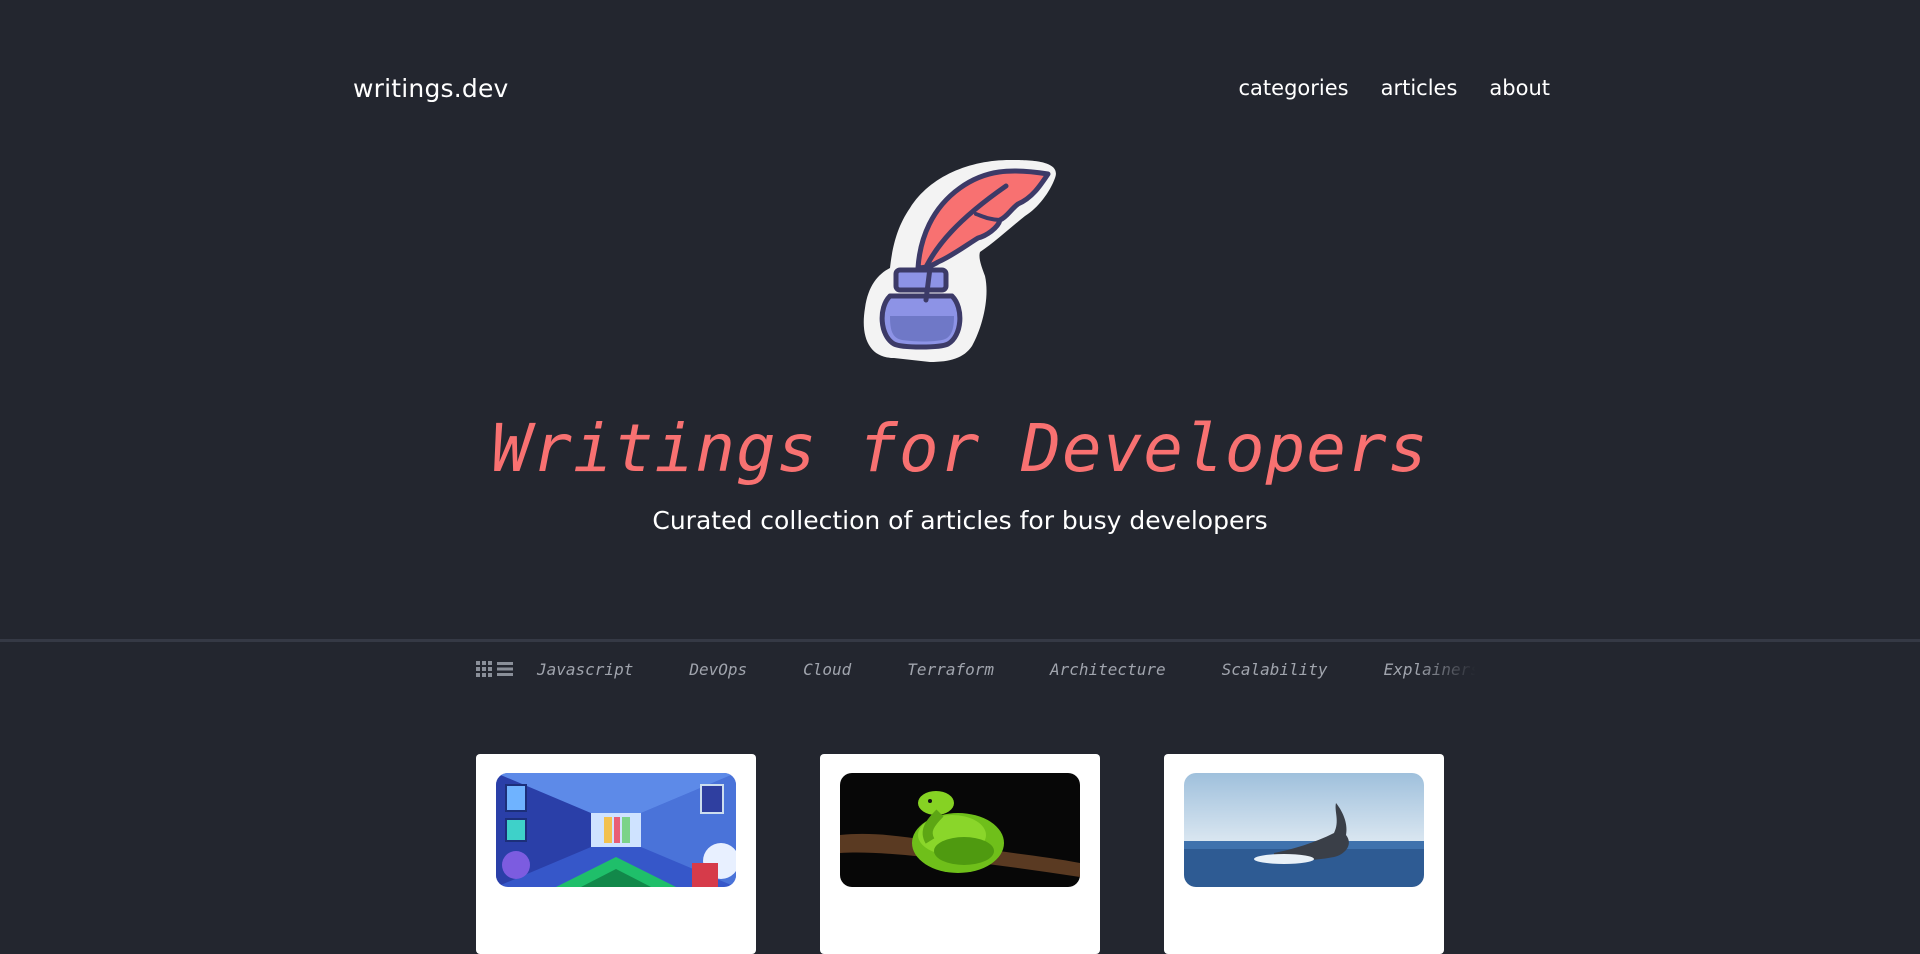 The image size is (1920, 954). I want to click on quill-and-inkwell-icon, so click(960, 260).